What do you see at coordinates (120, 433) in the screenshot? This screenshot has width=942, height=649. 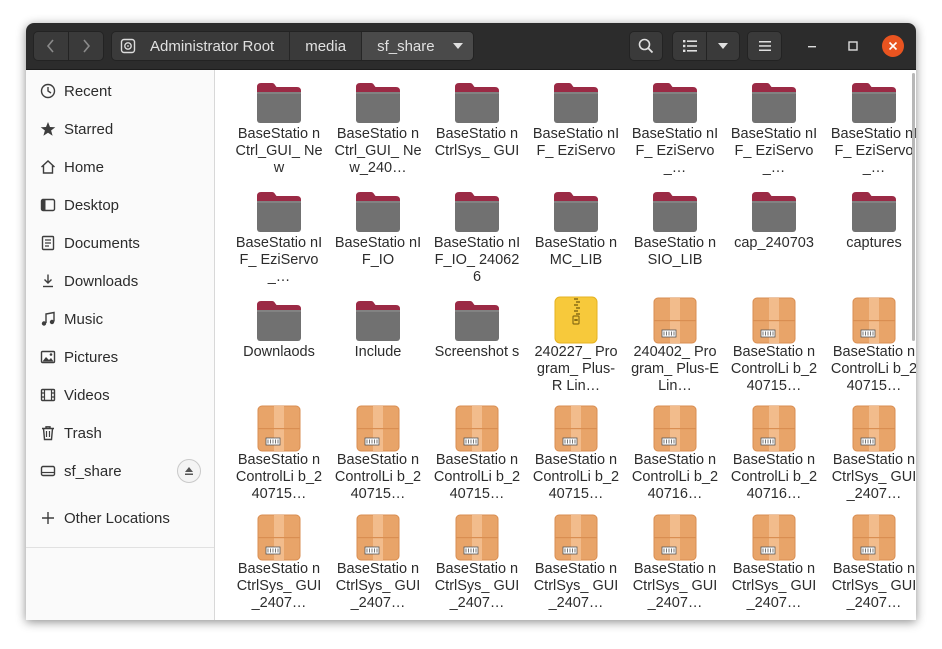 I see `sidebar-item-trash: Trash` at bounding box center [120, 433].